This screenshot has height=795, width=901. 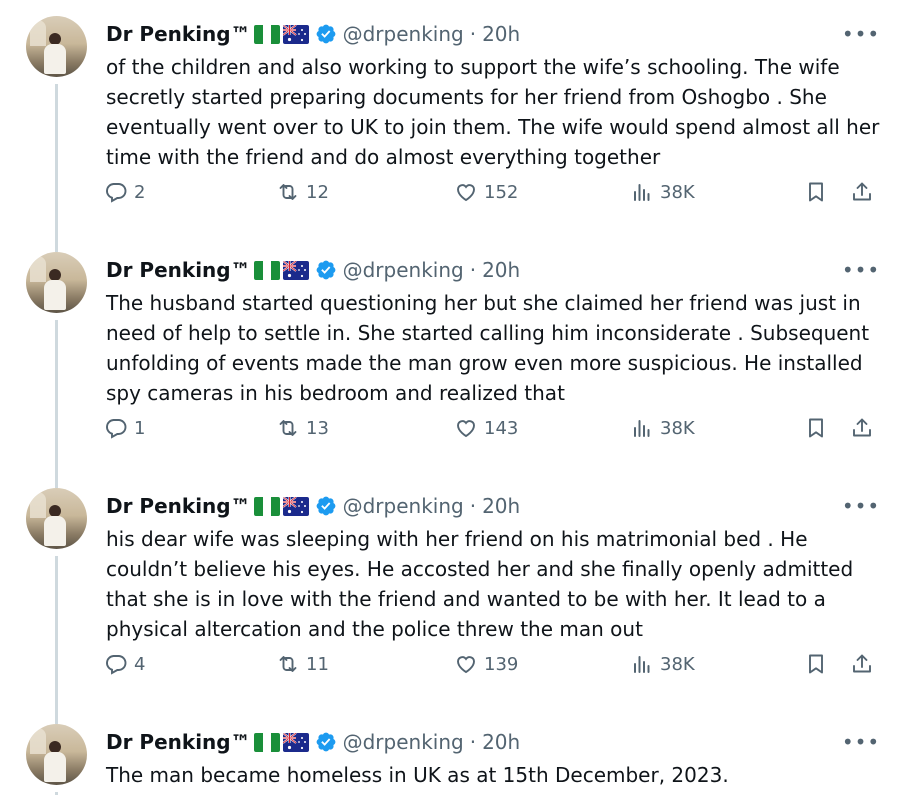 I want to click on repost-button: 13, so click(x=302, y=428).